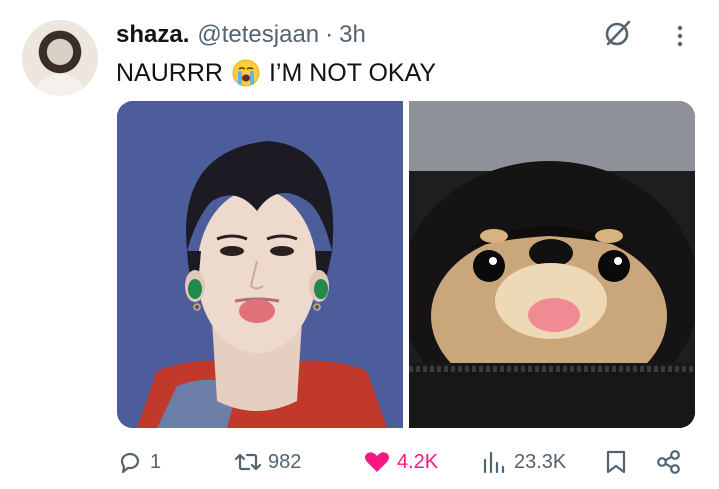 Image resolution: width=719 pixels, height=489 pixels. What do you see at coordinates (285, 461) in the screenshot?
I see `repost-count: 982` at bounding box center [285, 461].